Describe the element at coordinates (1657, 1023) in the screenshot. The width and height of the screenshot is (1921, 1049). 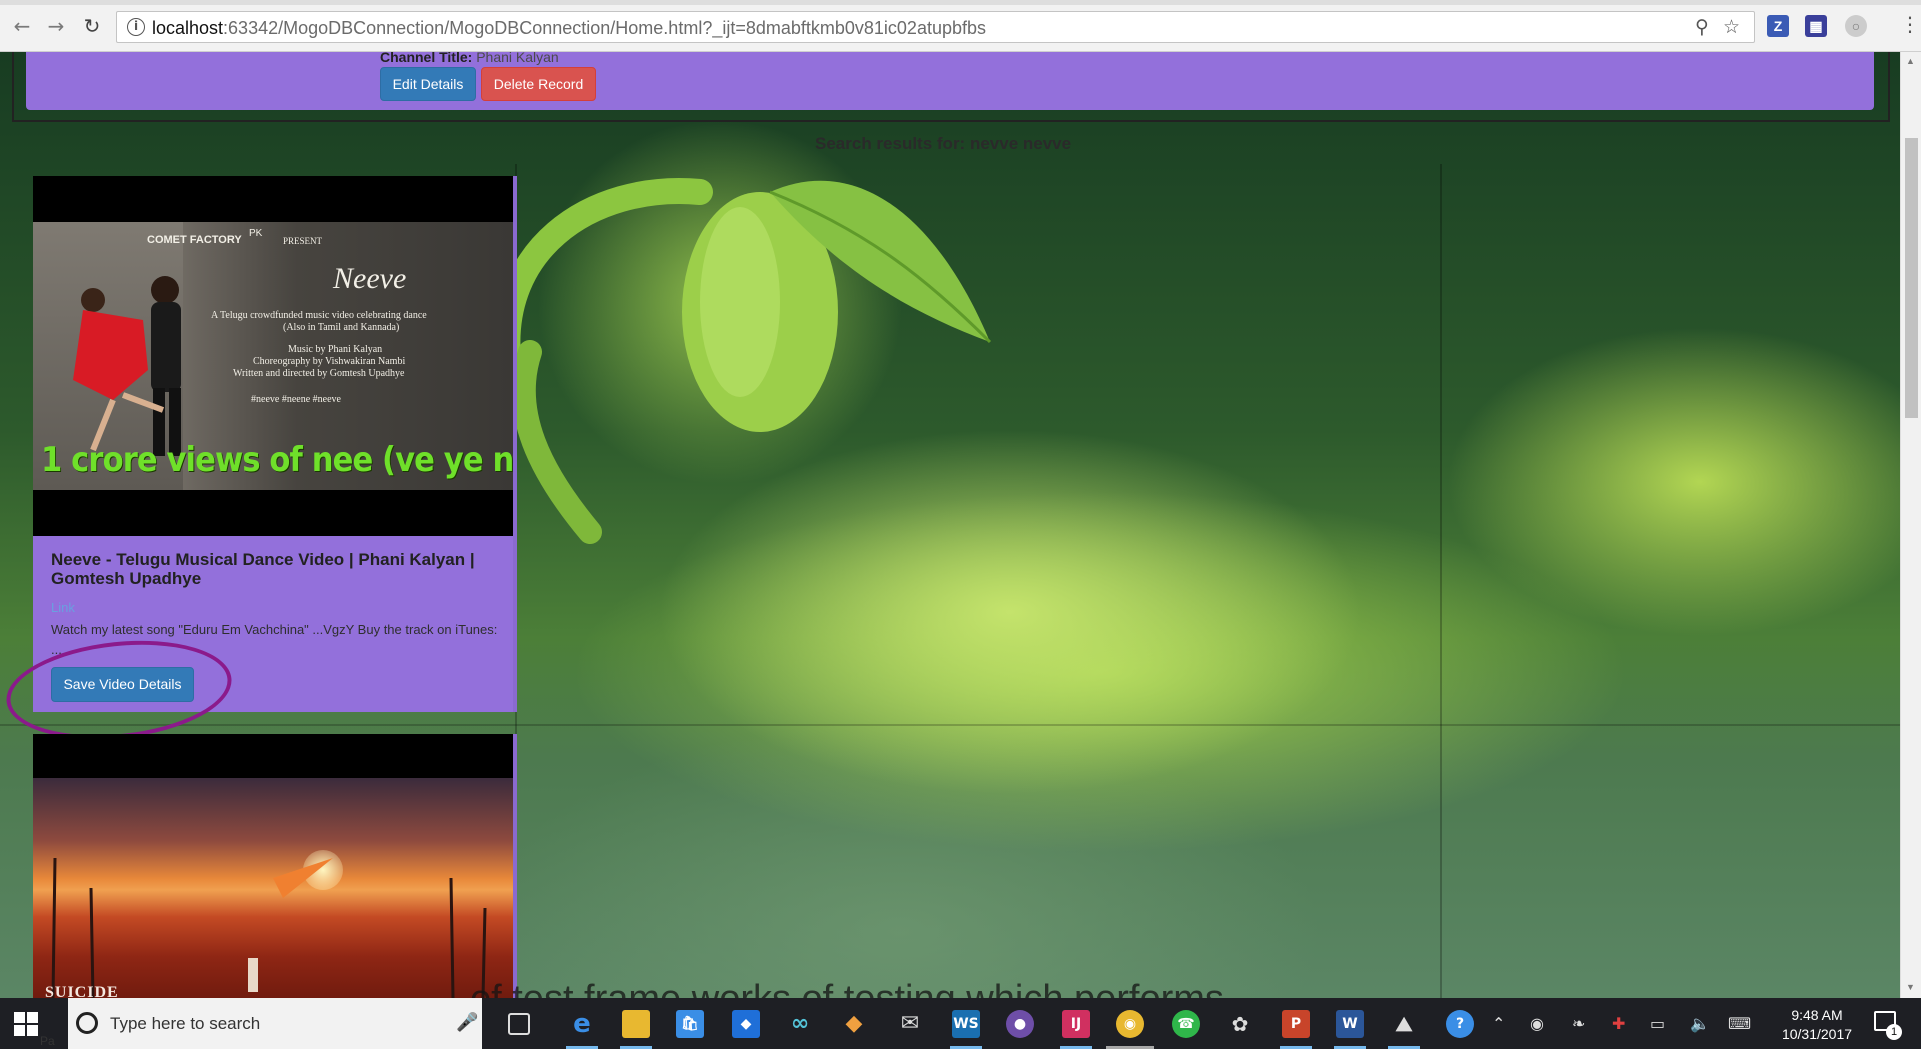
I see `battery-icon: ▭` at that location.